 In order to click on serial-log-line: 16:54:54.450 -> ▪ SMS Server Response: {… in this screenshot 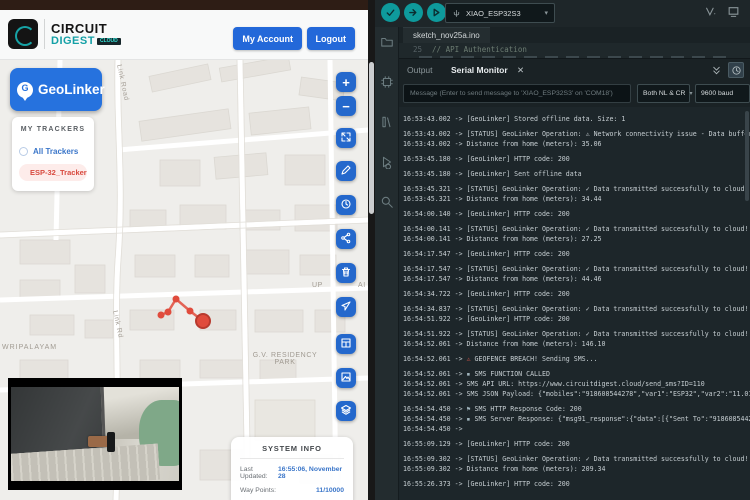, I will do `click(576, 419)`.